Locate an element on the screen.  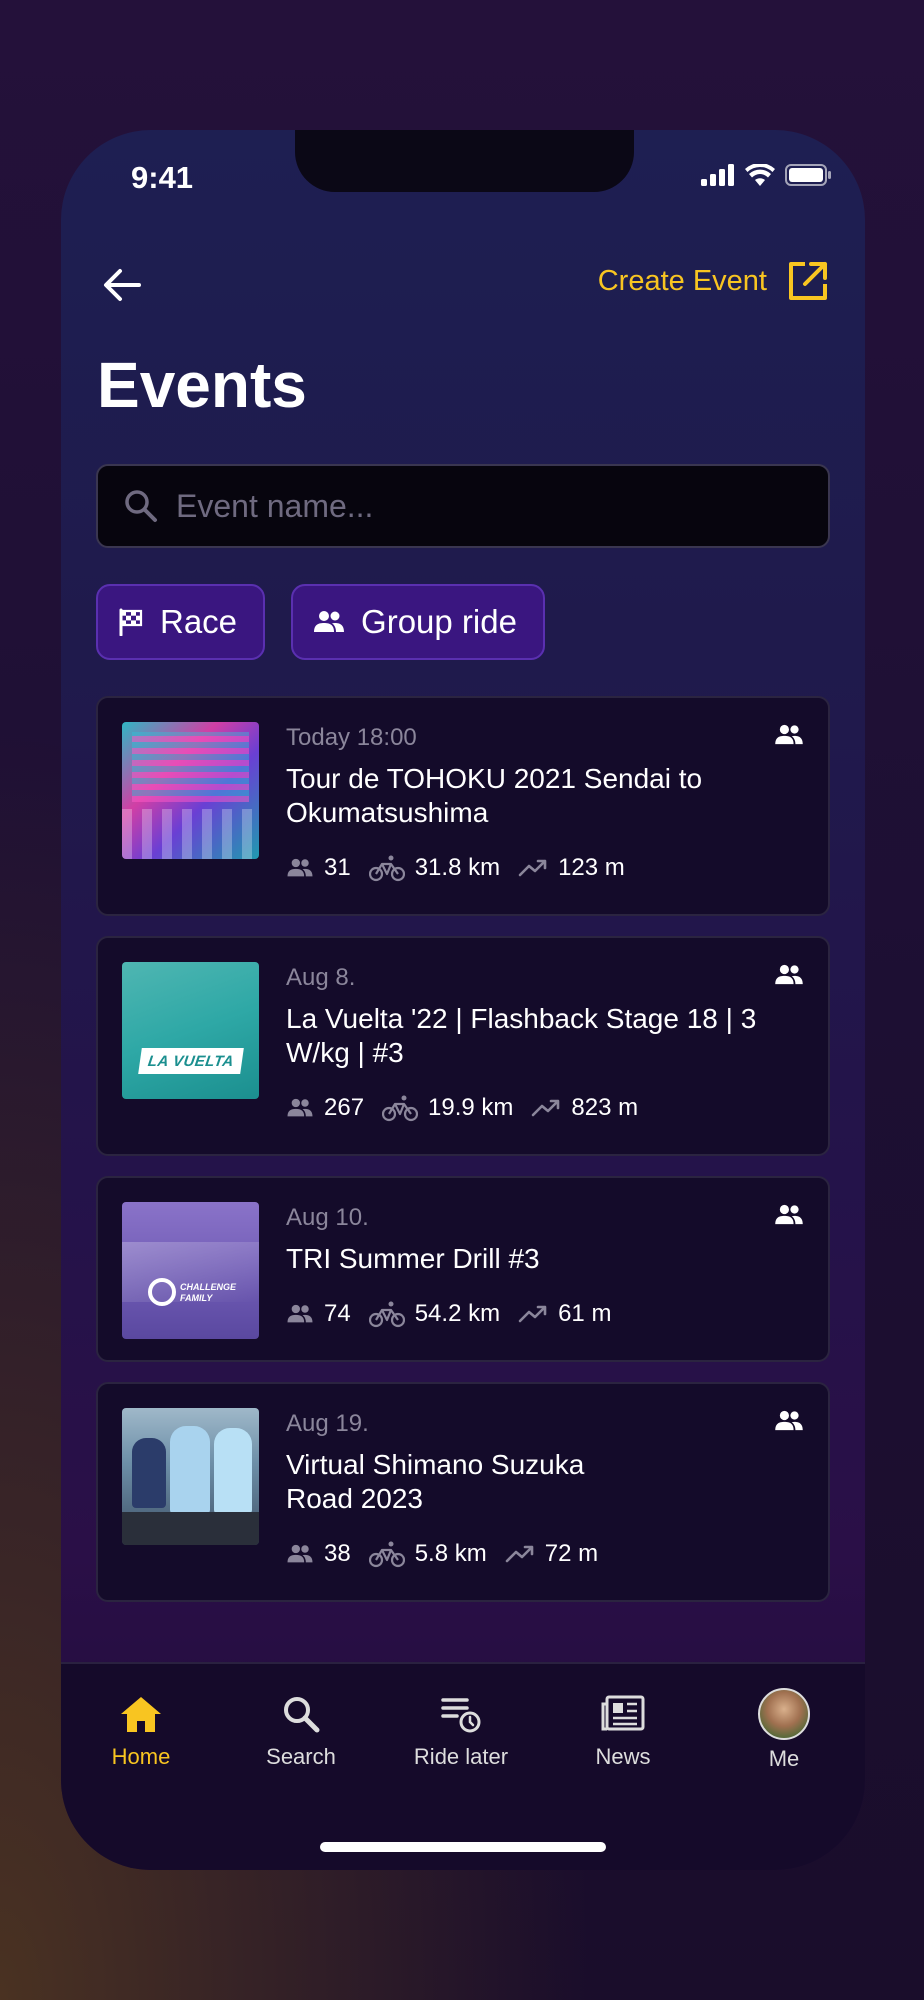
event-date: Aug 8. is located at coordinates (321, 977).